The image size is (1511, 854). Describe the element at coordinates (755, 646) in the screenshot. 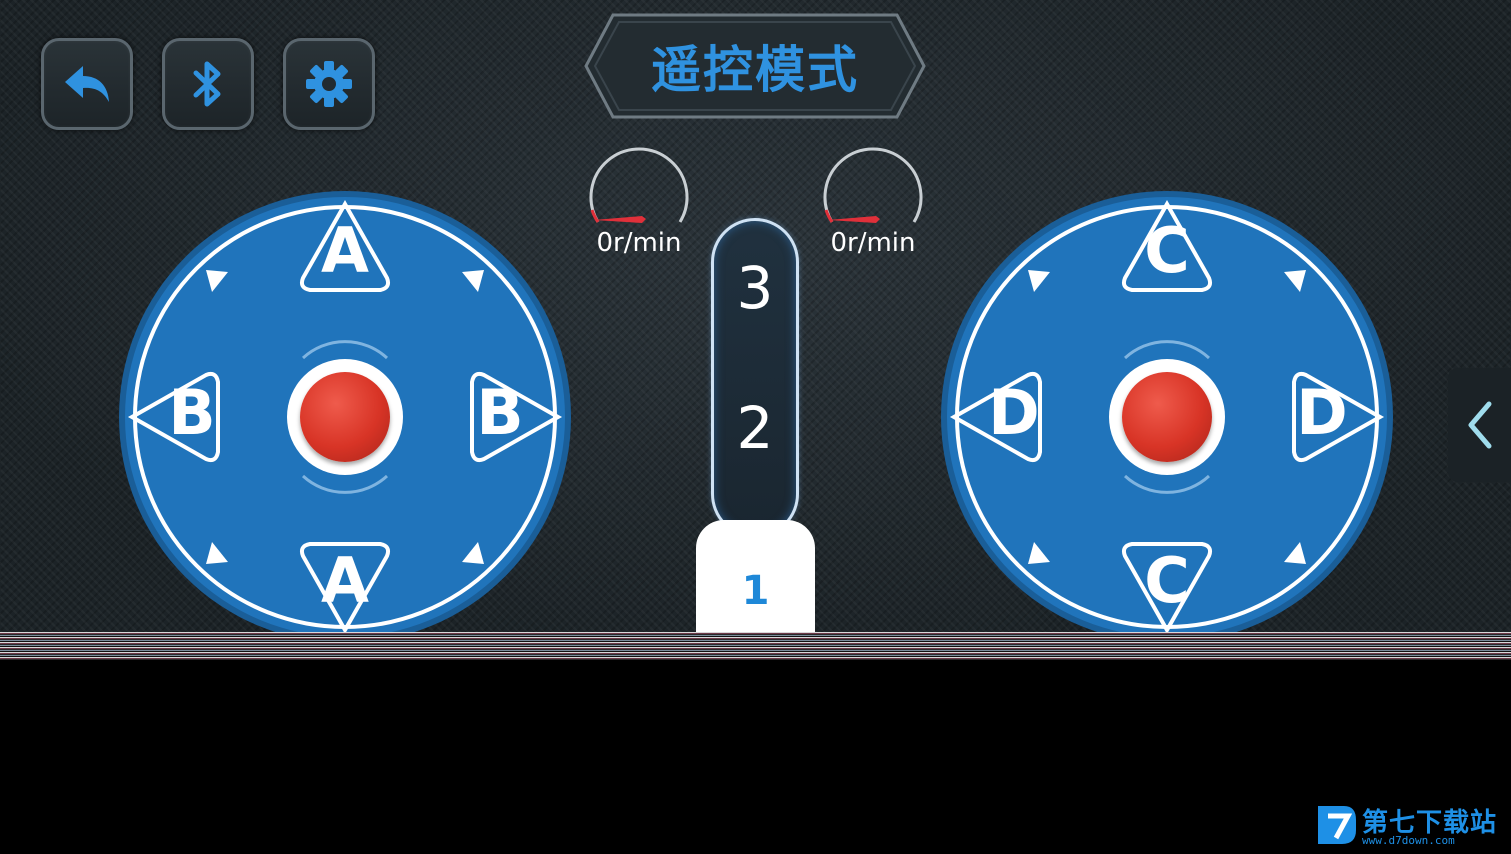

I see `screen-artifact-stripes` at that location.